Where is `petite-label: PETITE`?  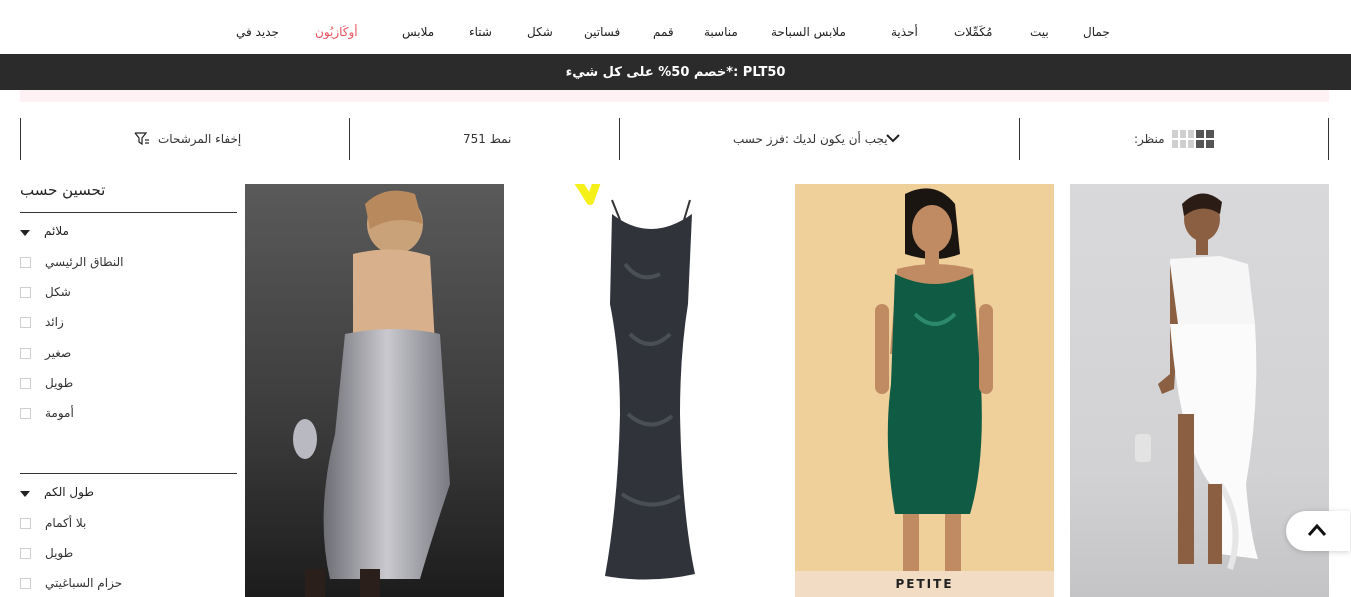
petite-label: PETITE is located at coordinates (924, 584).